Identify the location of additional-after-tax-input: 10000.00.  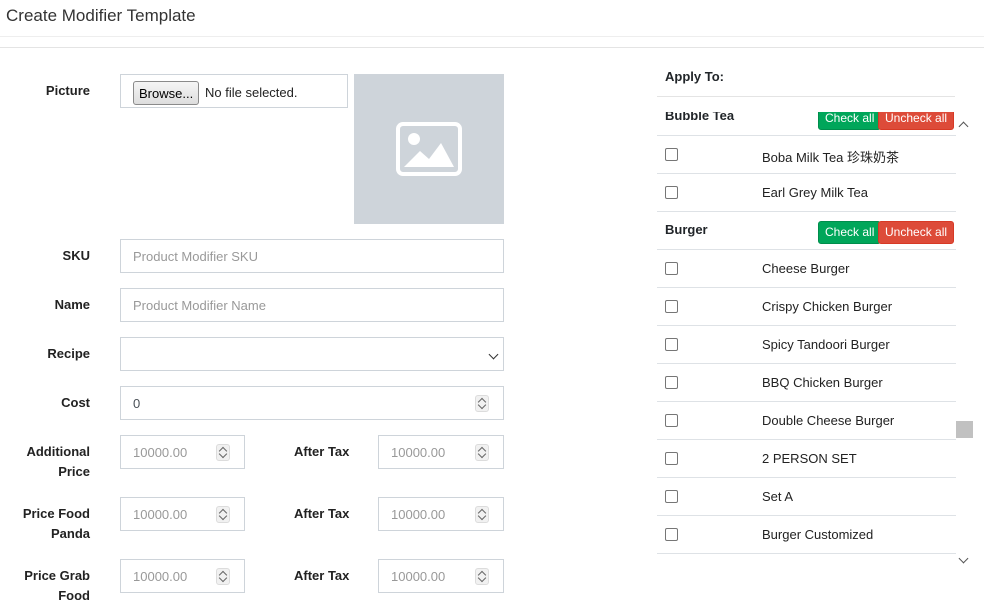
(441, 452).